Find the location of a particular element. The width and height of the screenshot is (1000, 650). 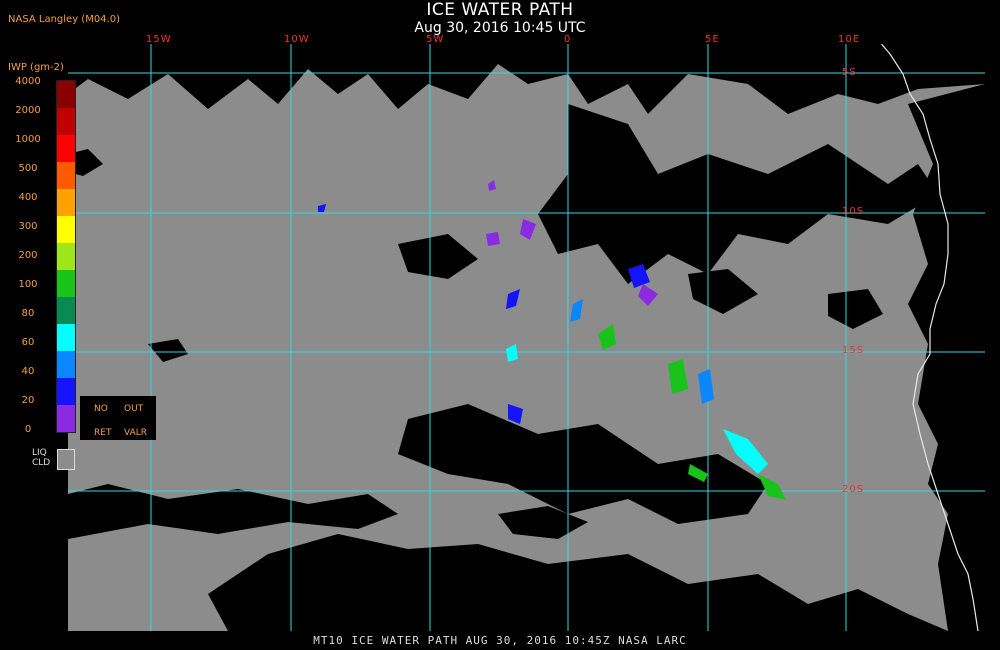

out-valr-line1: OUT is located at coordinates (134, 409).